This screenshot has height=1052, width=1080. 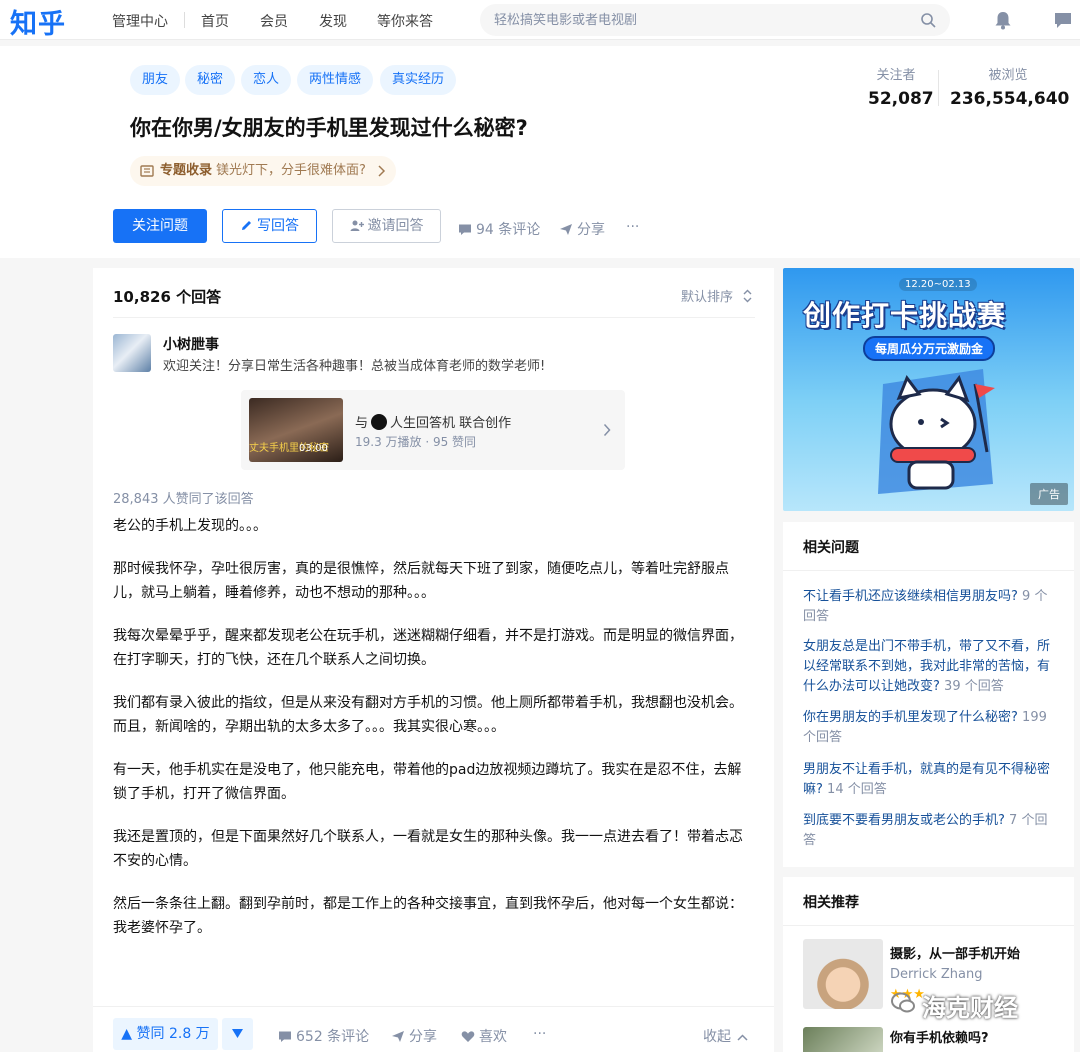 I want to click on question-comments-label: 94 条评论, so click(x=508, y=230).